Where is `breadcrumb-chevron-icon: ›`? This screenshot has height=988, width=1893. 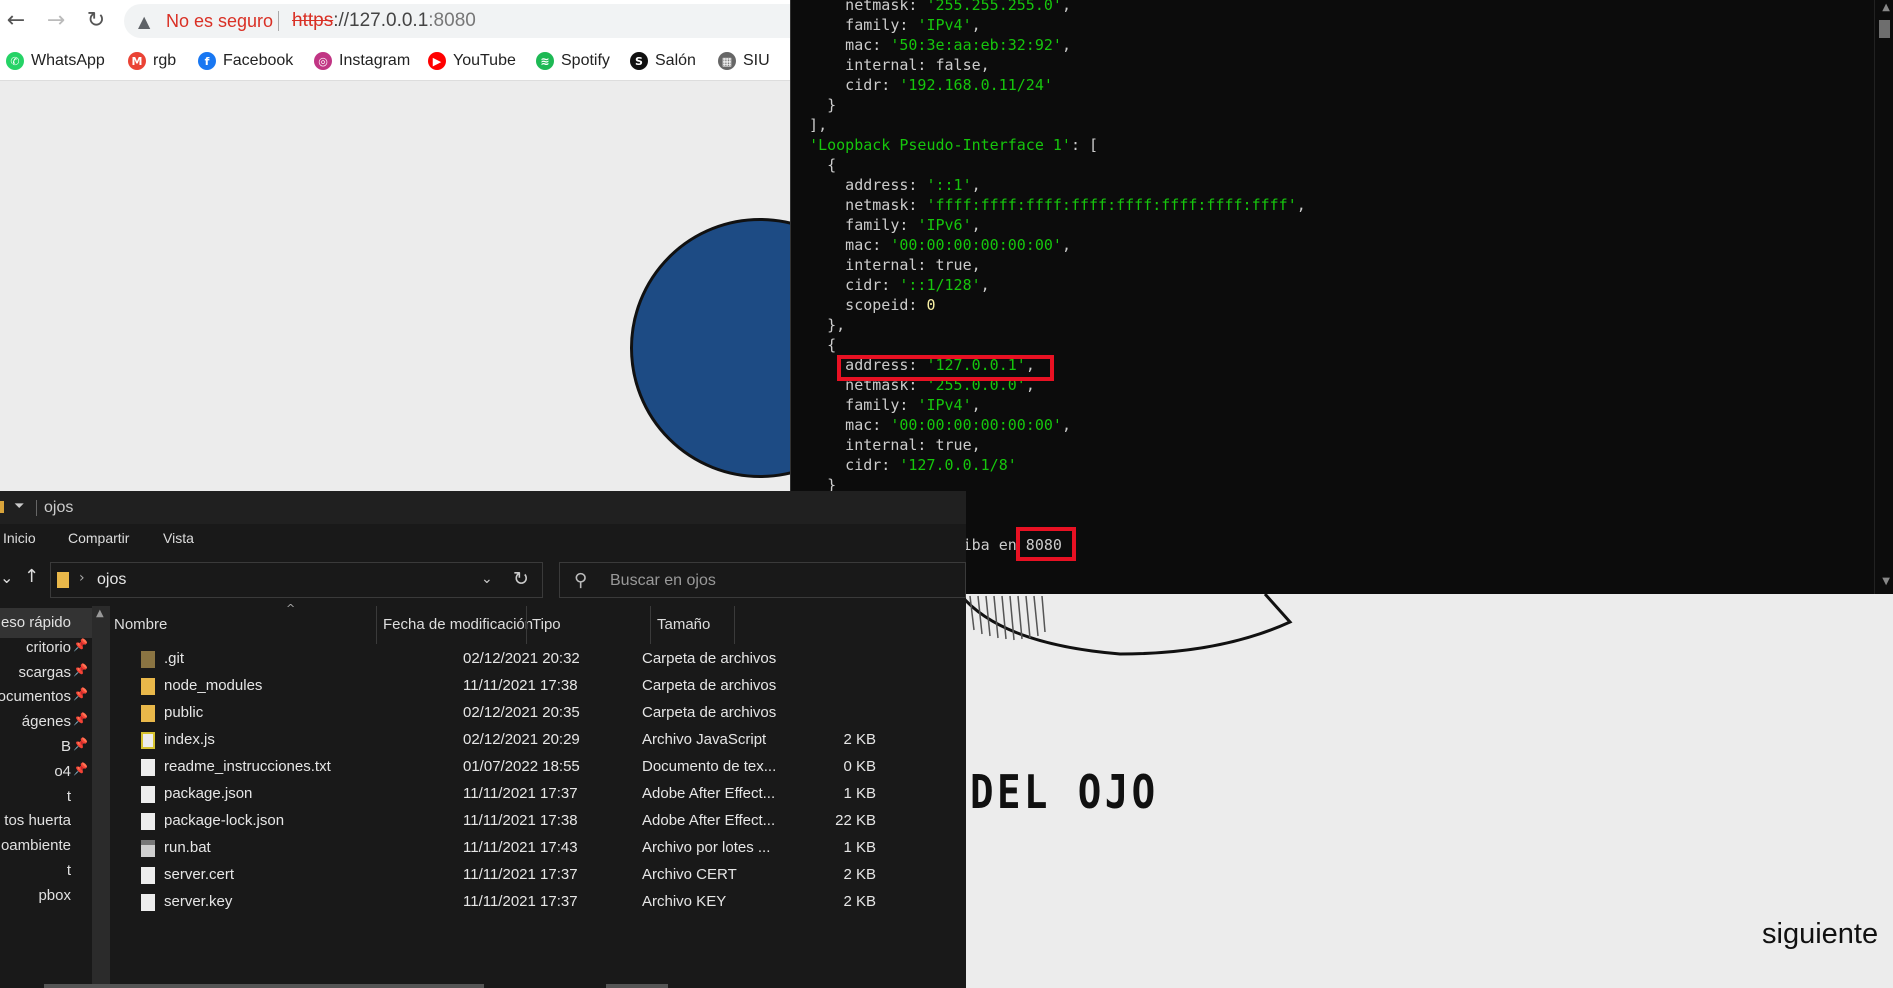
breadcrumb-chevron-icon: › is located at coordinates (82, 578).